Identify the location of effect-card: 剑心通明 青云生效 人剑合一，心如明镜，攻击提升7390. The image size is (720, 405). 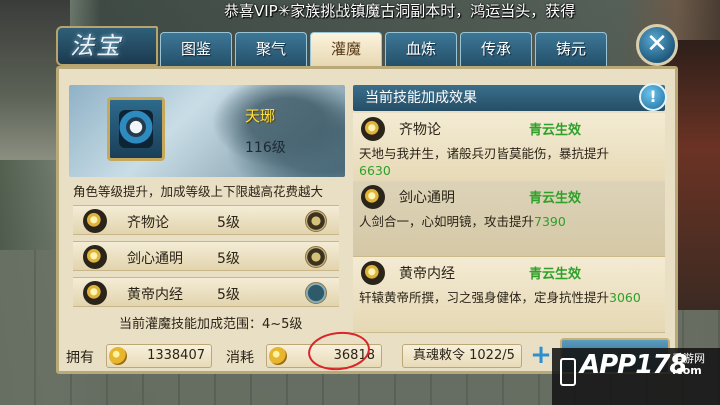
(509, 219).